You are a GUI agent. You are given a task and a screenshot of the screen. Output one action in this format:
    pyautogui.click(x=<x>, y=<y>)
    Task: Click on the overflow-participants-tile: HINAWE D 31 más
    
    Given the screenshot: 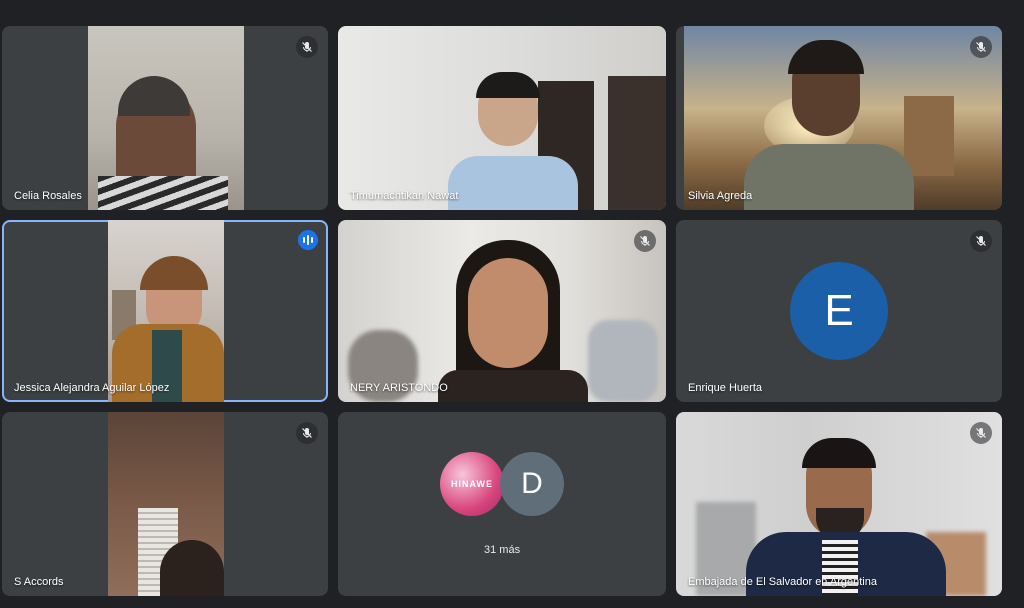 What is the action you would take?
    pyautogui.click(x=502, y=504)
    